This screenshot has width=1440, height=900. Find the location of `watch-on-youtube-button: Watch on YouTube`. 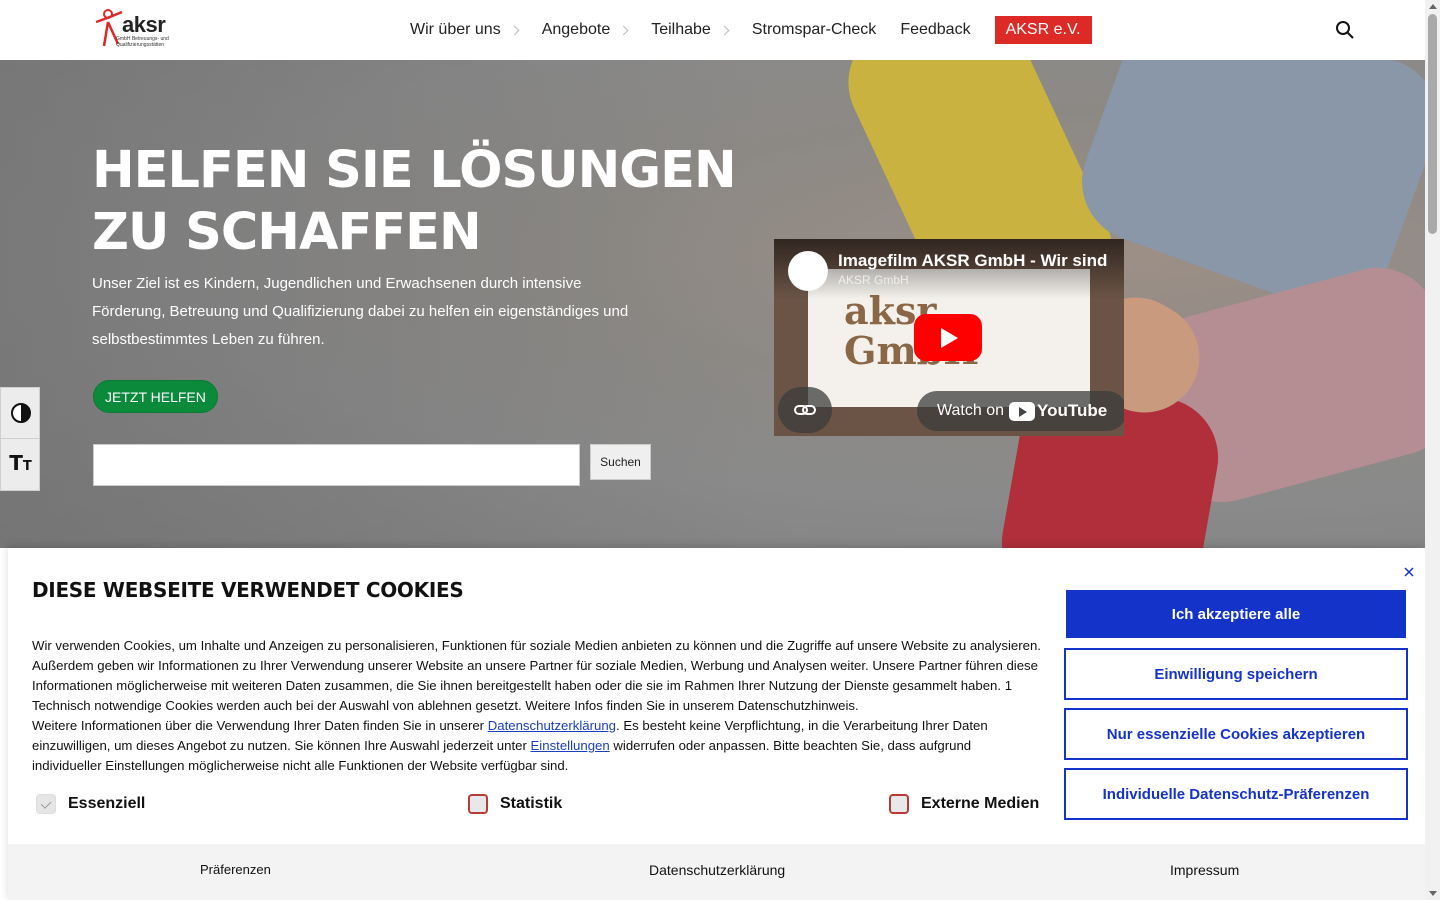

watch-on-youtube-button: Watch on YouTube is located at coordinates (1020, 411).